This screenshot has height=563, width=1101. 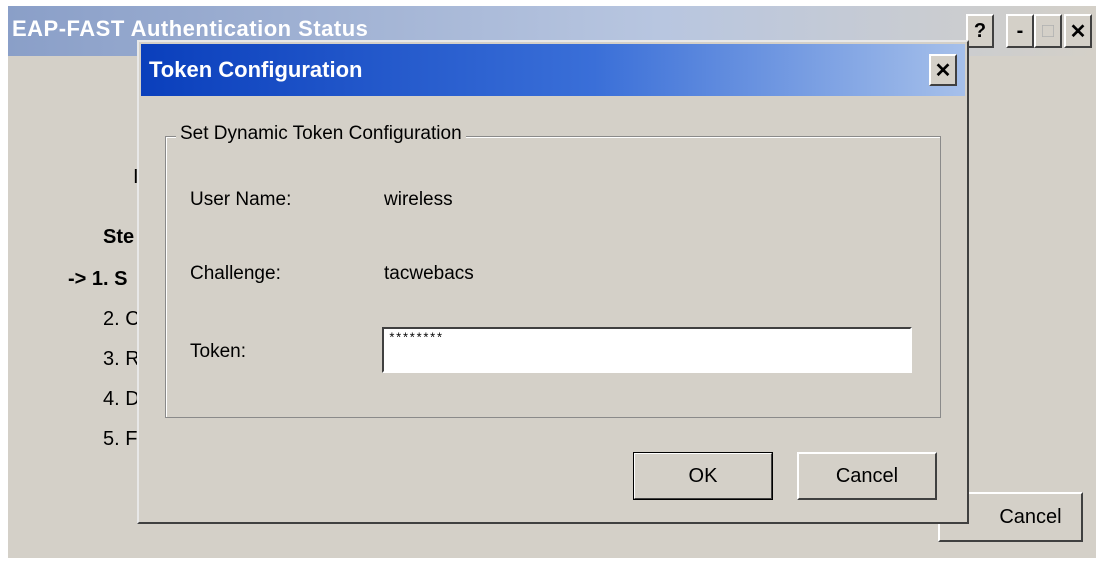 What do you see at coordinates (418, 199) in the screenshot?
I see `username-value: wireless` at bounding box center [418, 199].